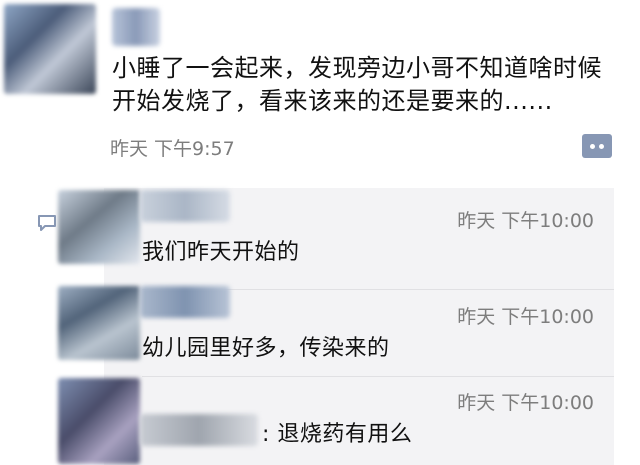 This screenshot has width=640, height=465. Describe the element at coordinates (337, 434) in the screenshot. I see `comment-text: : 退烧药有用么` at that location.